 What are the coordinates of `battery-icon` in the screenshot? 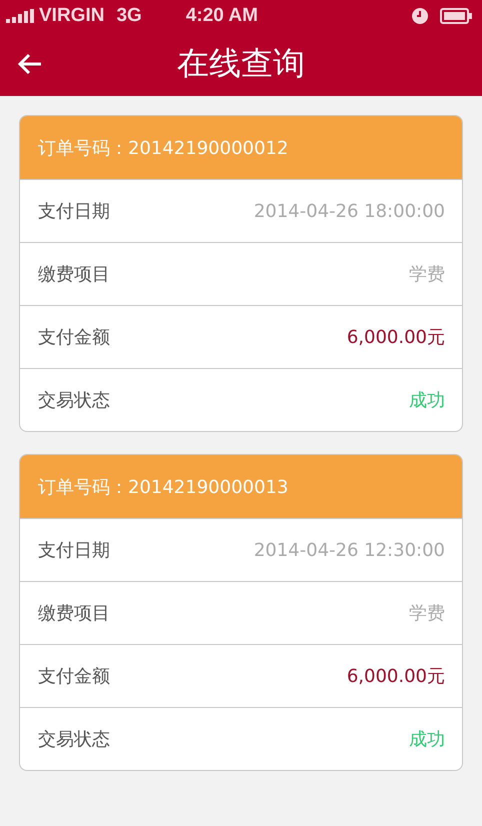 It's located at (456, 16).